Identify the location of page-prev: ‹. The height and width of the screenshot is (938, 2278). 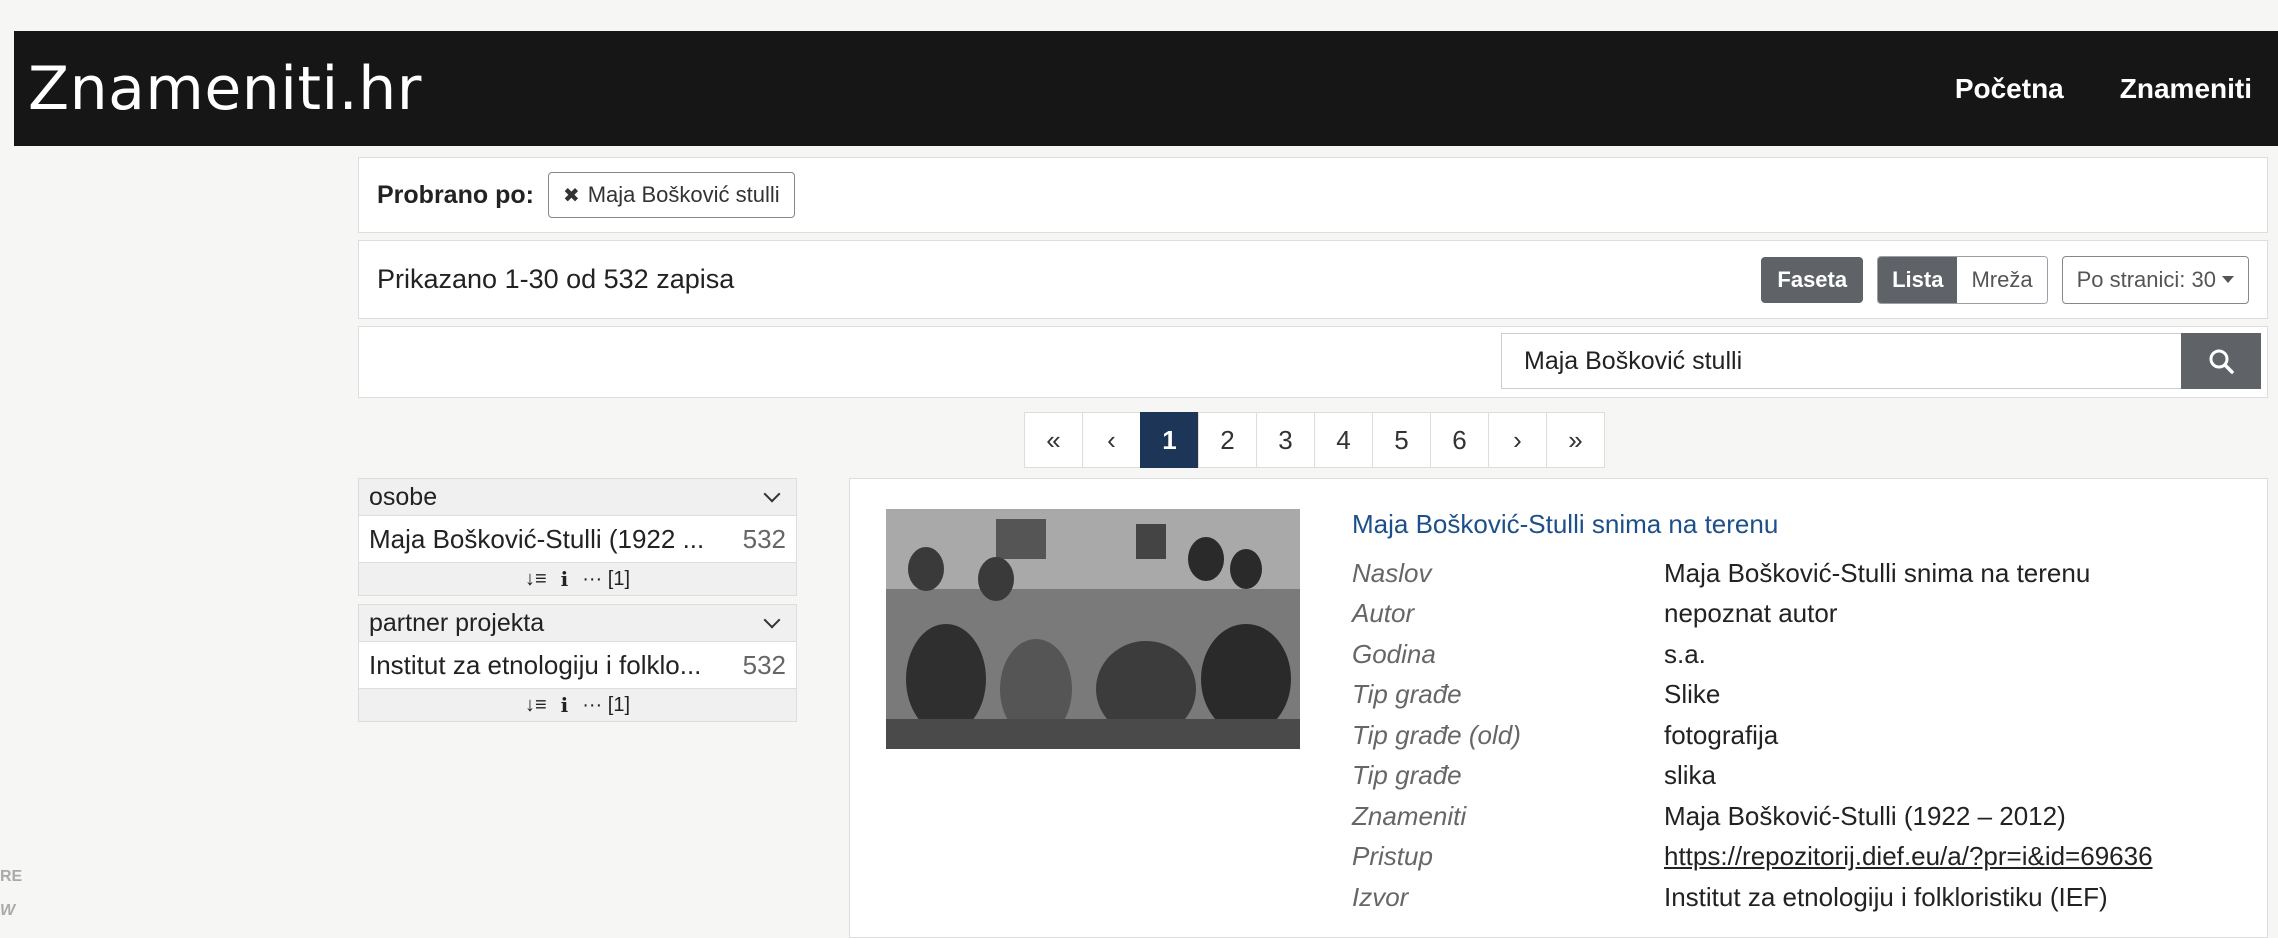
(1111, 440).